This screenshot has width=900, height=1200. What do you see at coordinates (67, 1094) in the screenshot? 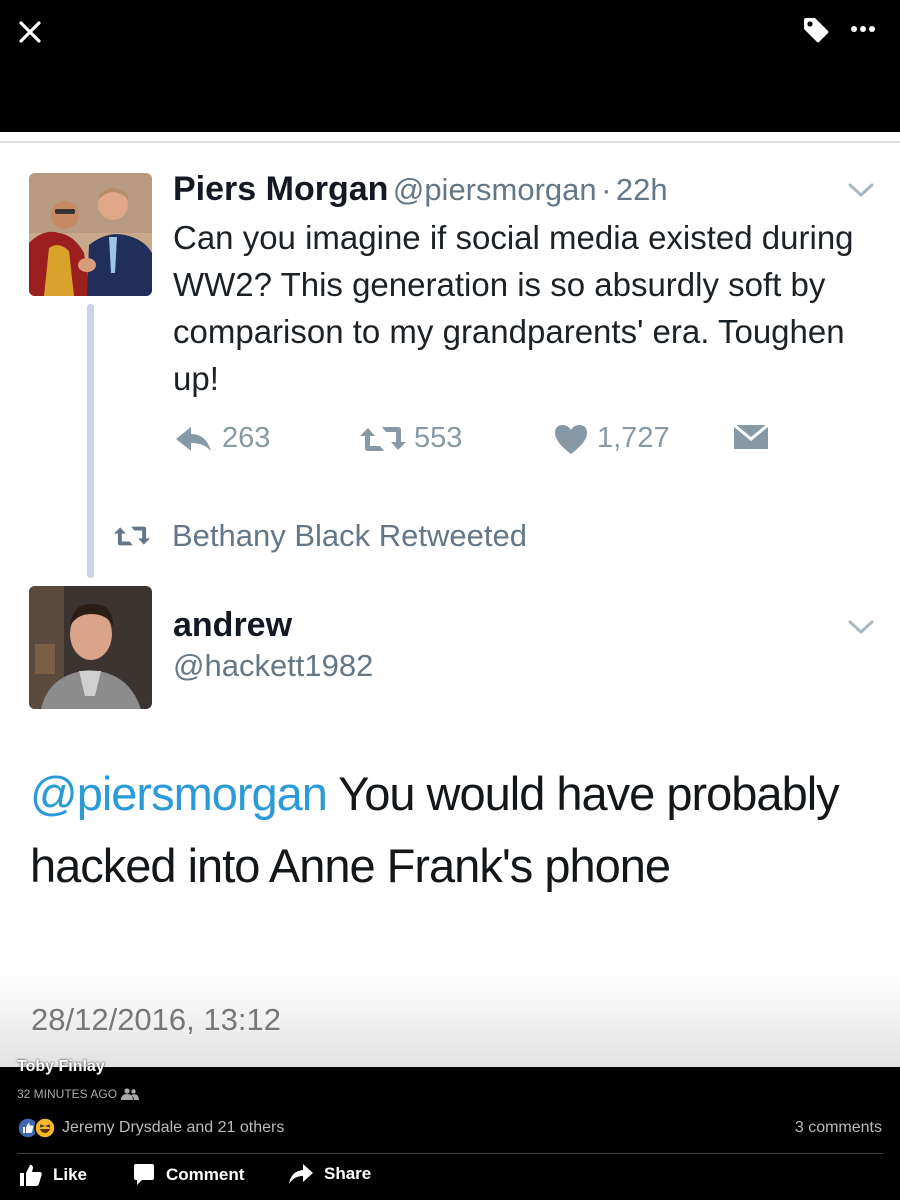
I see `post-time-text: 32 MINUTES AGO` at bounding box center [67, 1094].